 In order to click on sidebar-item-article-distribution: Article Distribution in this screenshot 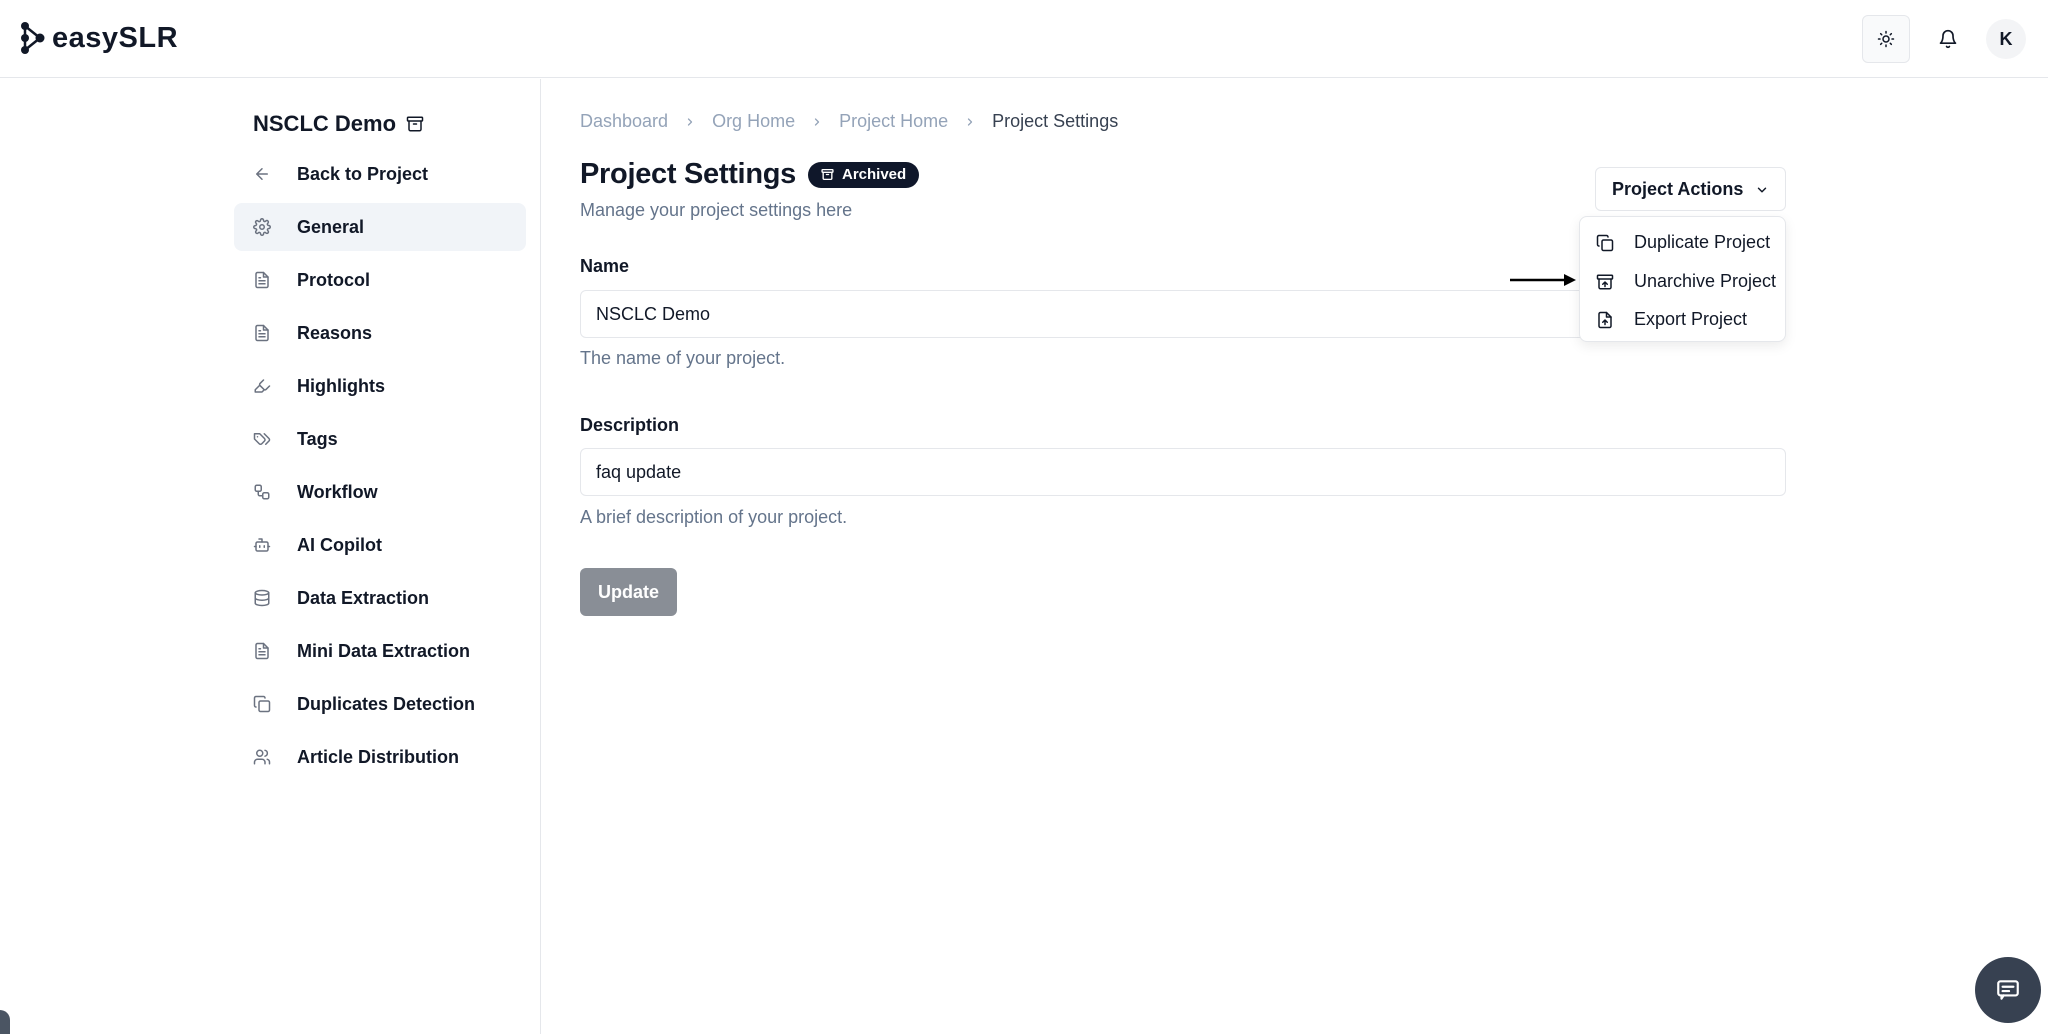, I will do `click(380, 757)`.